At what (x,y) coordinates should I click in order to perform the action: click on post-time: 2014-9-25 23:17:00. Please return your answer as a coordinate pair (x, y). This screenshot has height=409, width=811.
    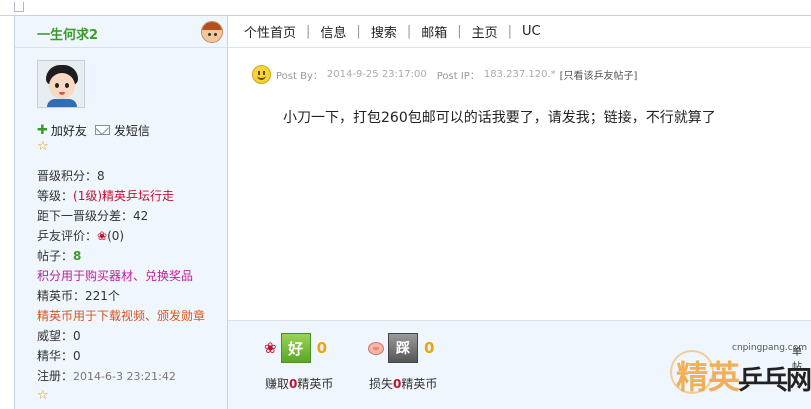
    Looking at the image, I should click on (376, 74).